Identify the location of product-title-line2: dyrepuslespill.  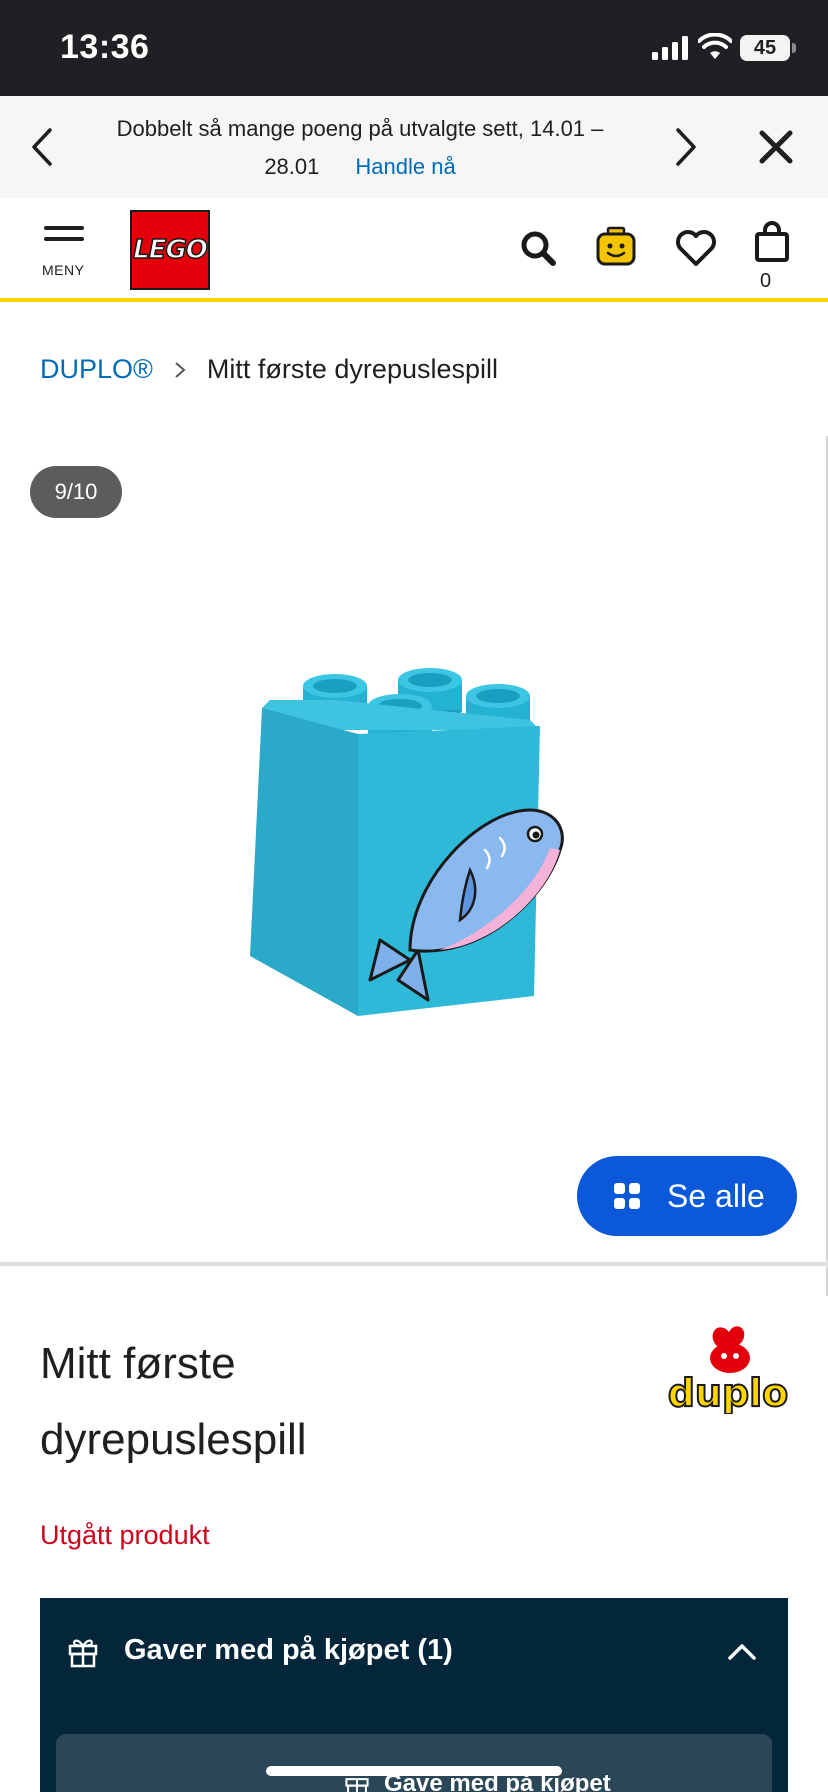
(173, 1439).